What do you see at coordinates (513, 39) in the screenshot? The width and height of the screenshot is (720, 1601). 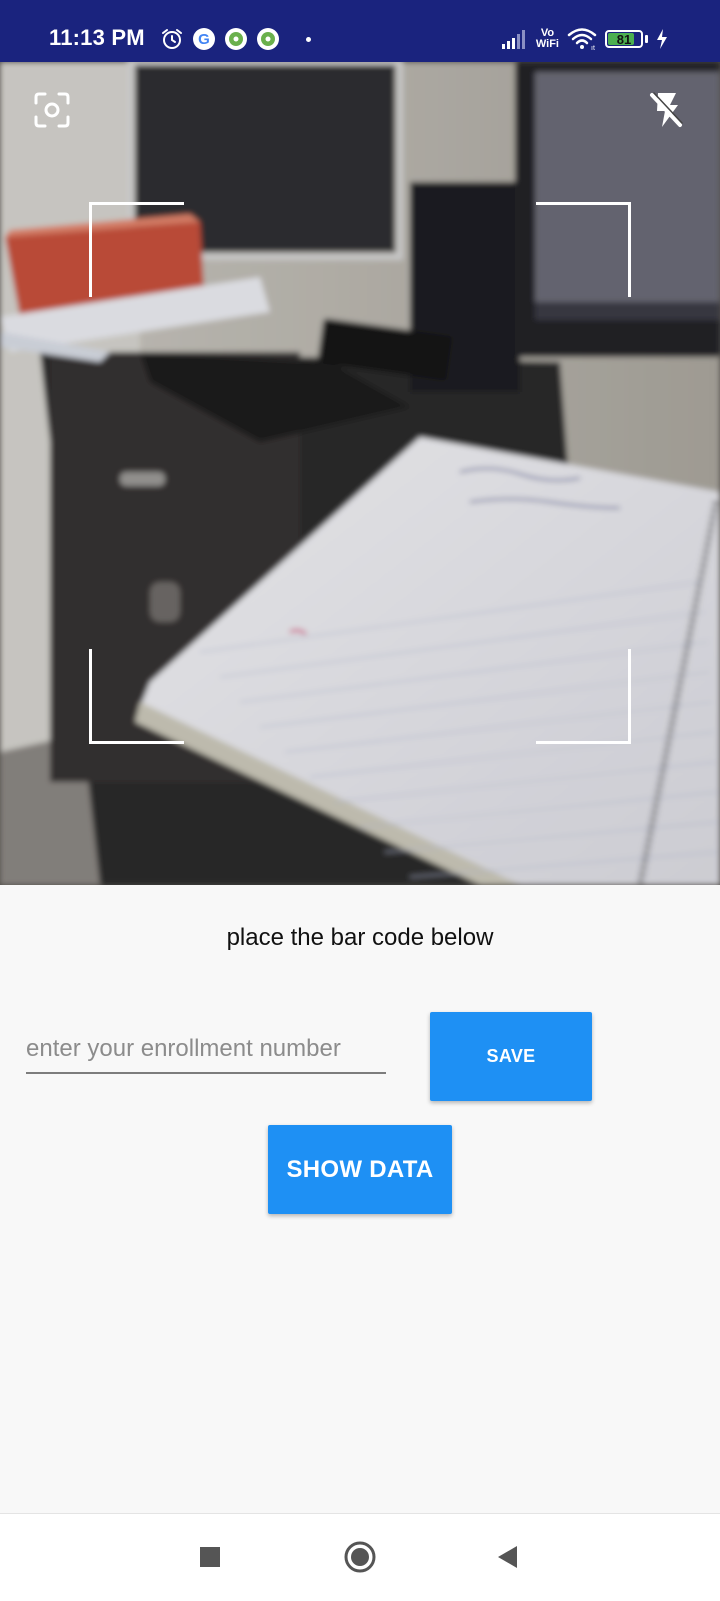 I see `signal-icon` at bounding box center [513, 39].